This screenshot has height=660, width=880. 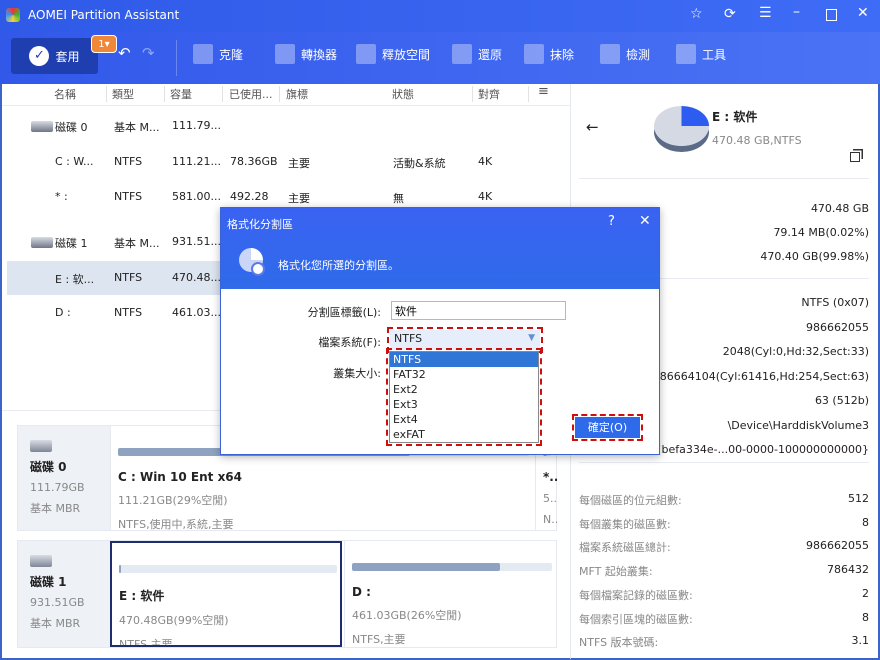 I want to click on toolbar-converter: 轉換器, so click(x=306, y=54).